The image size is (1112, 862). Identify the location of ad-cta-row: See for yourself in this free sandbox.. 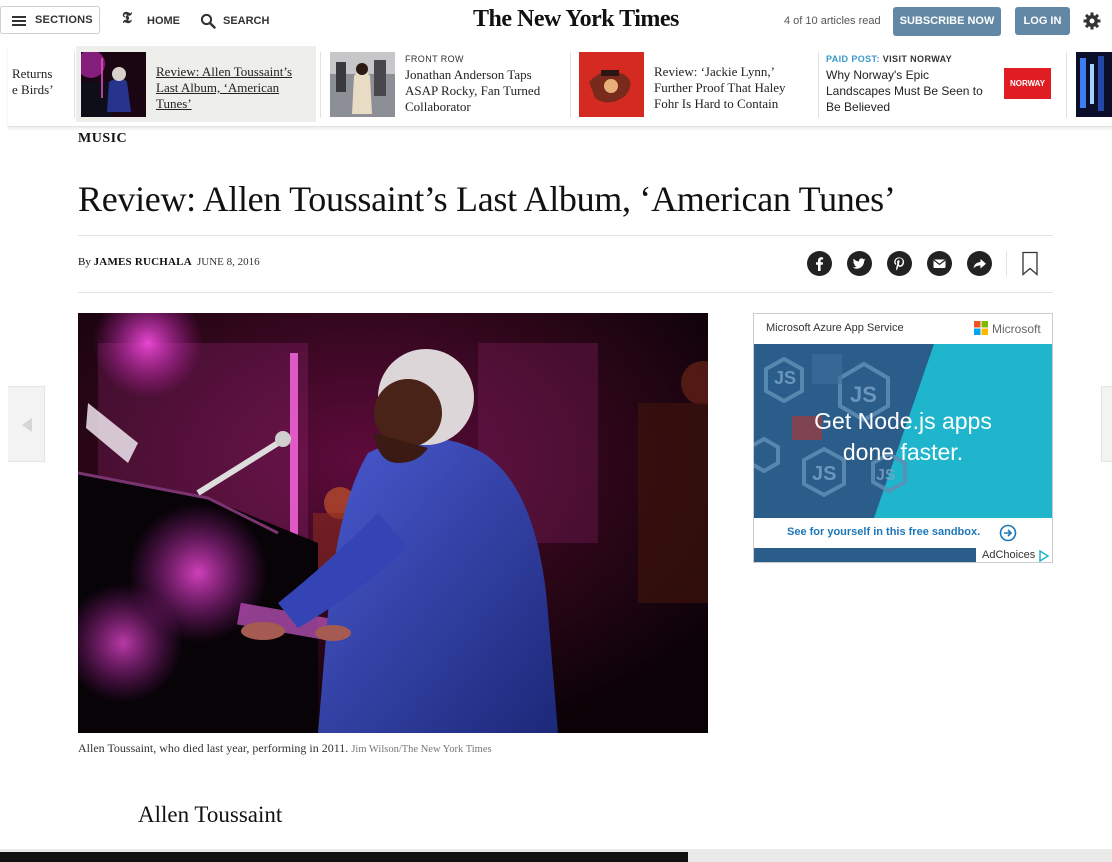
(903, 533).